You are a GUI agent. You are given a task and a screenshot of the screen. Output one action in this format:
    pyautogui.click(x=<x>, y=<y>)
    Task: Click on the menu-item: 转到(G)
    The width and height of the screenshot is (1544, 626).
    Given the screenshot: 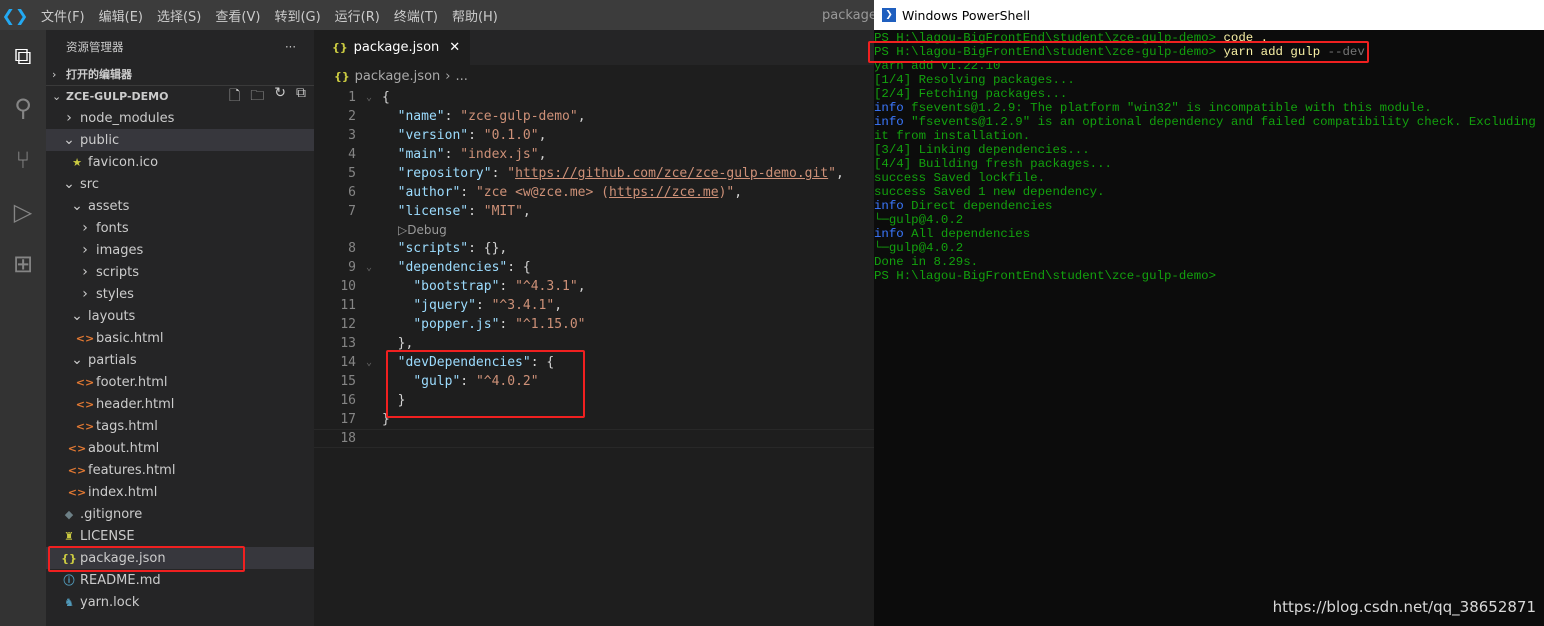 What is the action you would take?
    pyautogui.click(x=297, y=15)
    